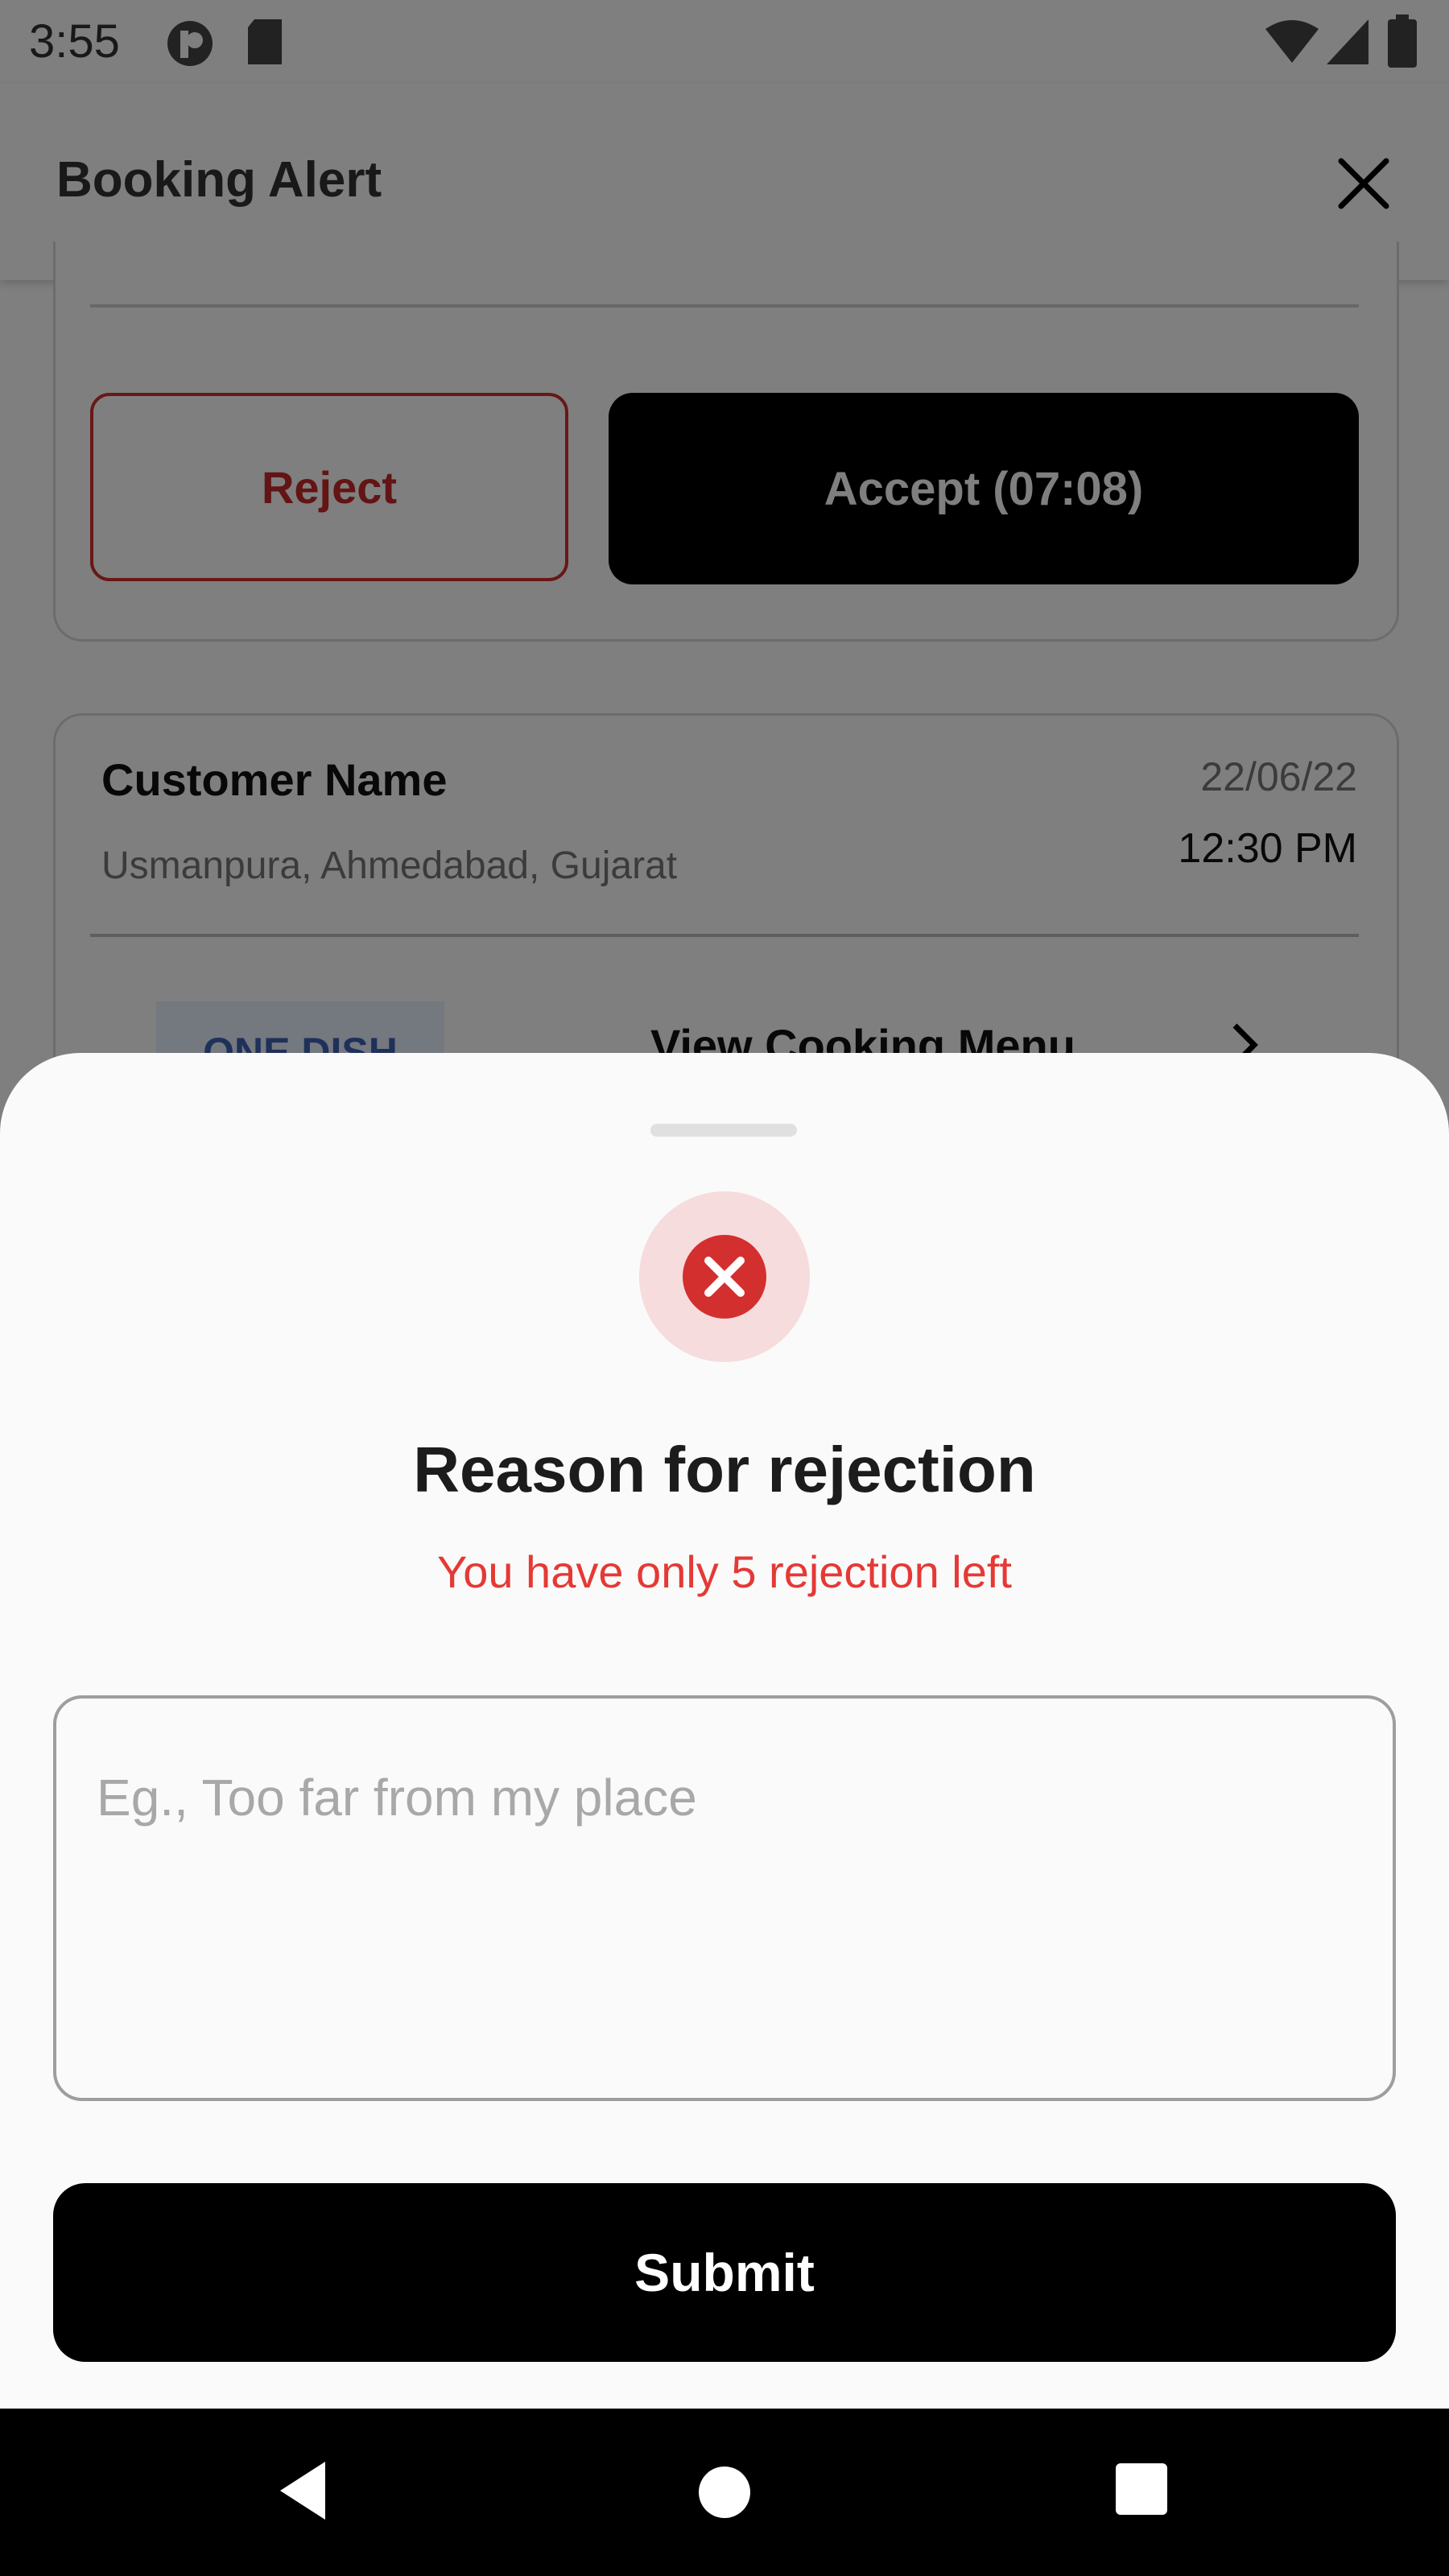 This screenshot has width=1449, height=2576. What do you see at coordinates (723, 1130) in the screenshot?
I see `drag-handle` at bounding box center [723, 1130].